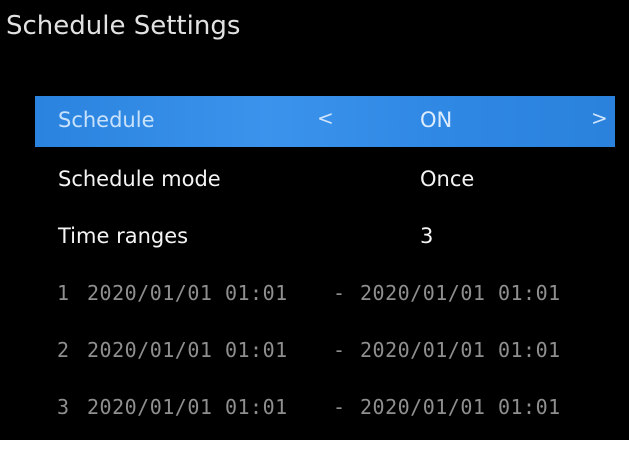 Image resolution: width=629 pixels, height=450 pixels. Describe the element at coordinates (123, 26) in the screenshot. I see `page-title: Schedule Settings` at that location.